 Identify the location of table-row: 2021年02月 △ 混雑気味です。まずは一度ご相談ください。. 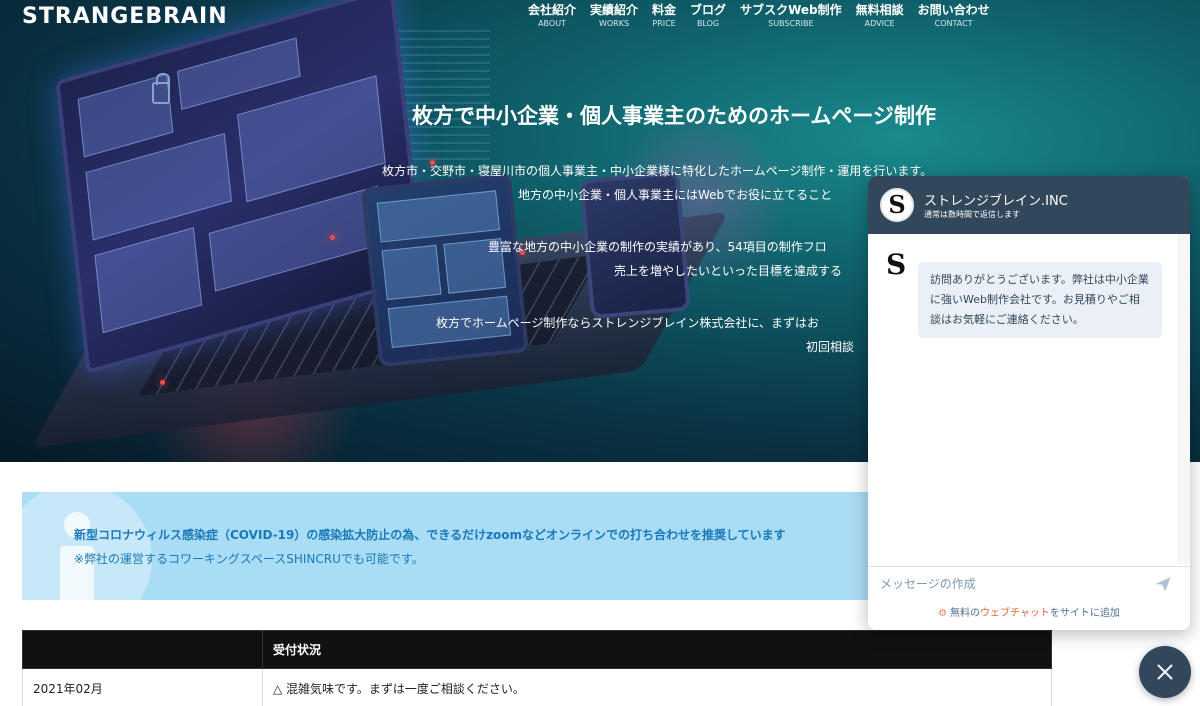
(537, 687).